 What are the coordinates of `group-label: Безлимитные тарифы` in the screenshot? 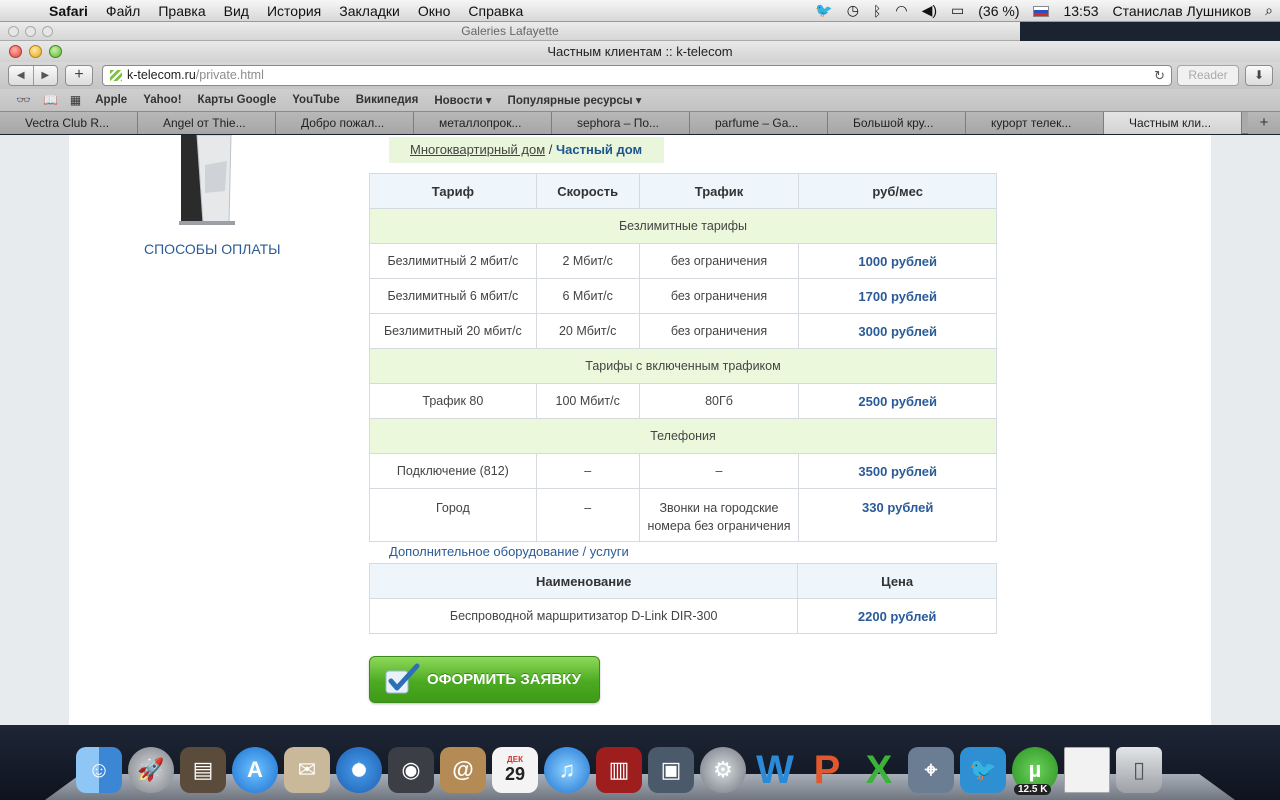 It's located at (683, 226).